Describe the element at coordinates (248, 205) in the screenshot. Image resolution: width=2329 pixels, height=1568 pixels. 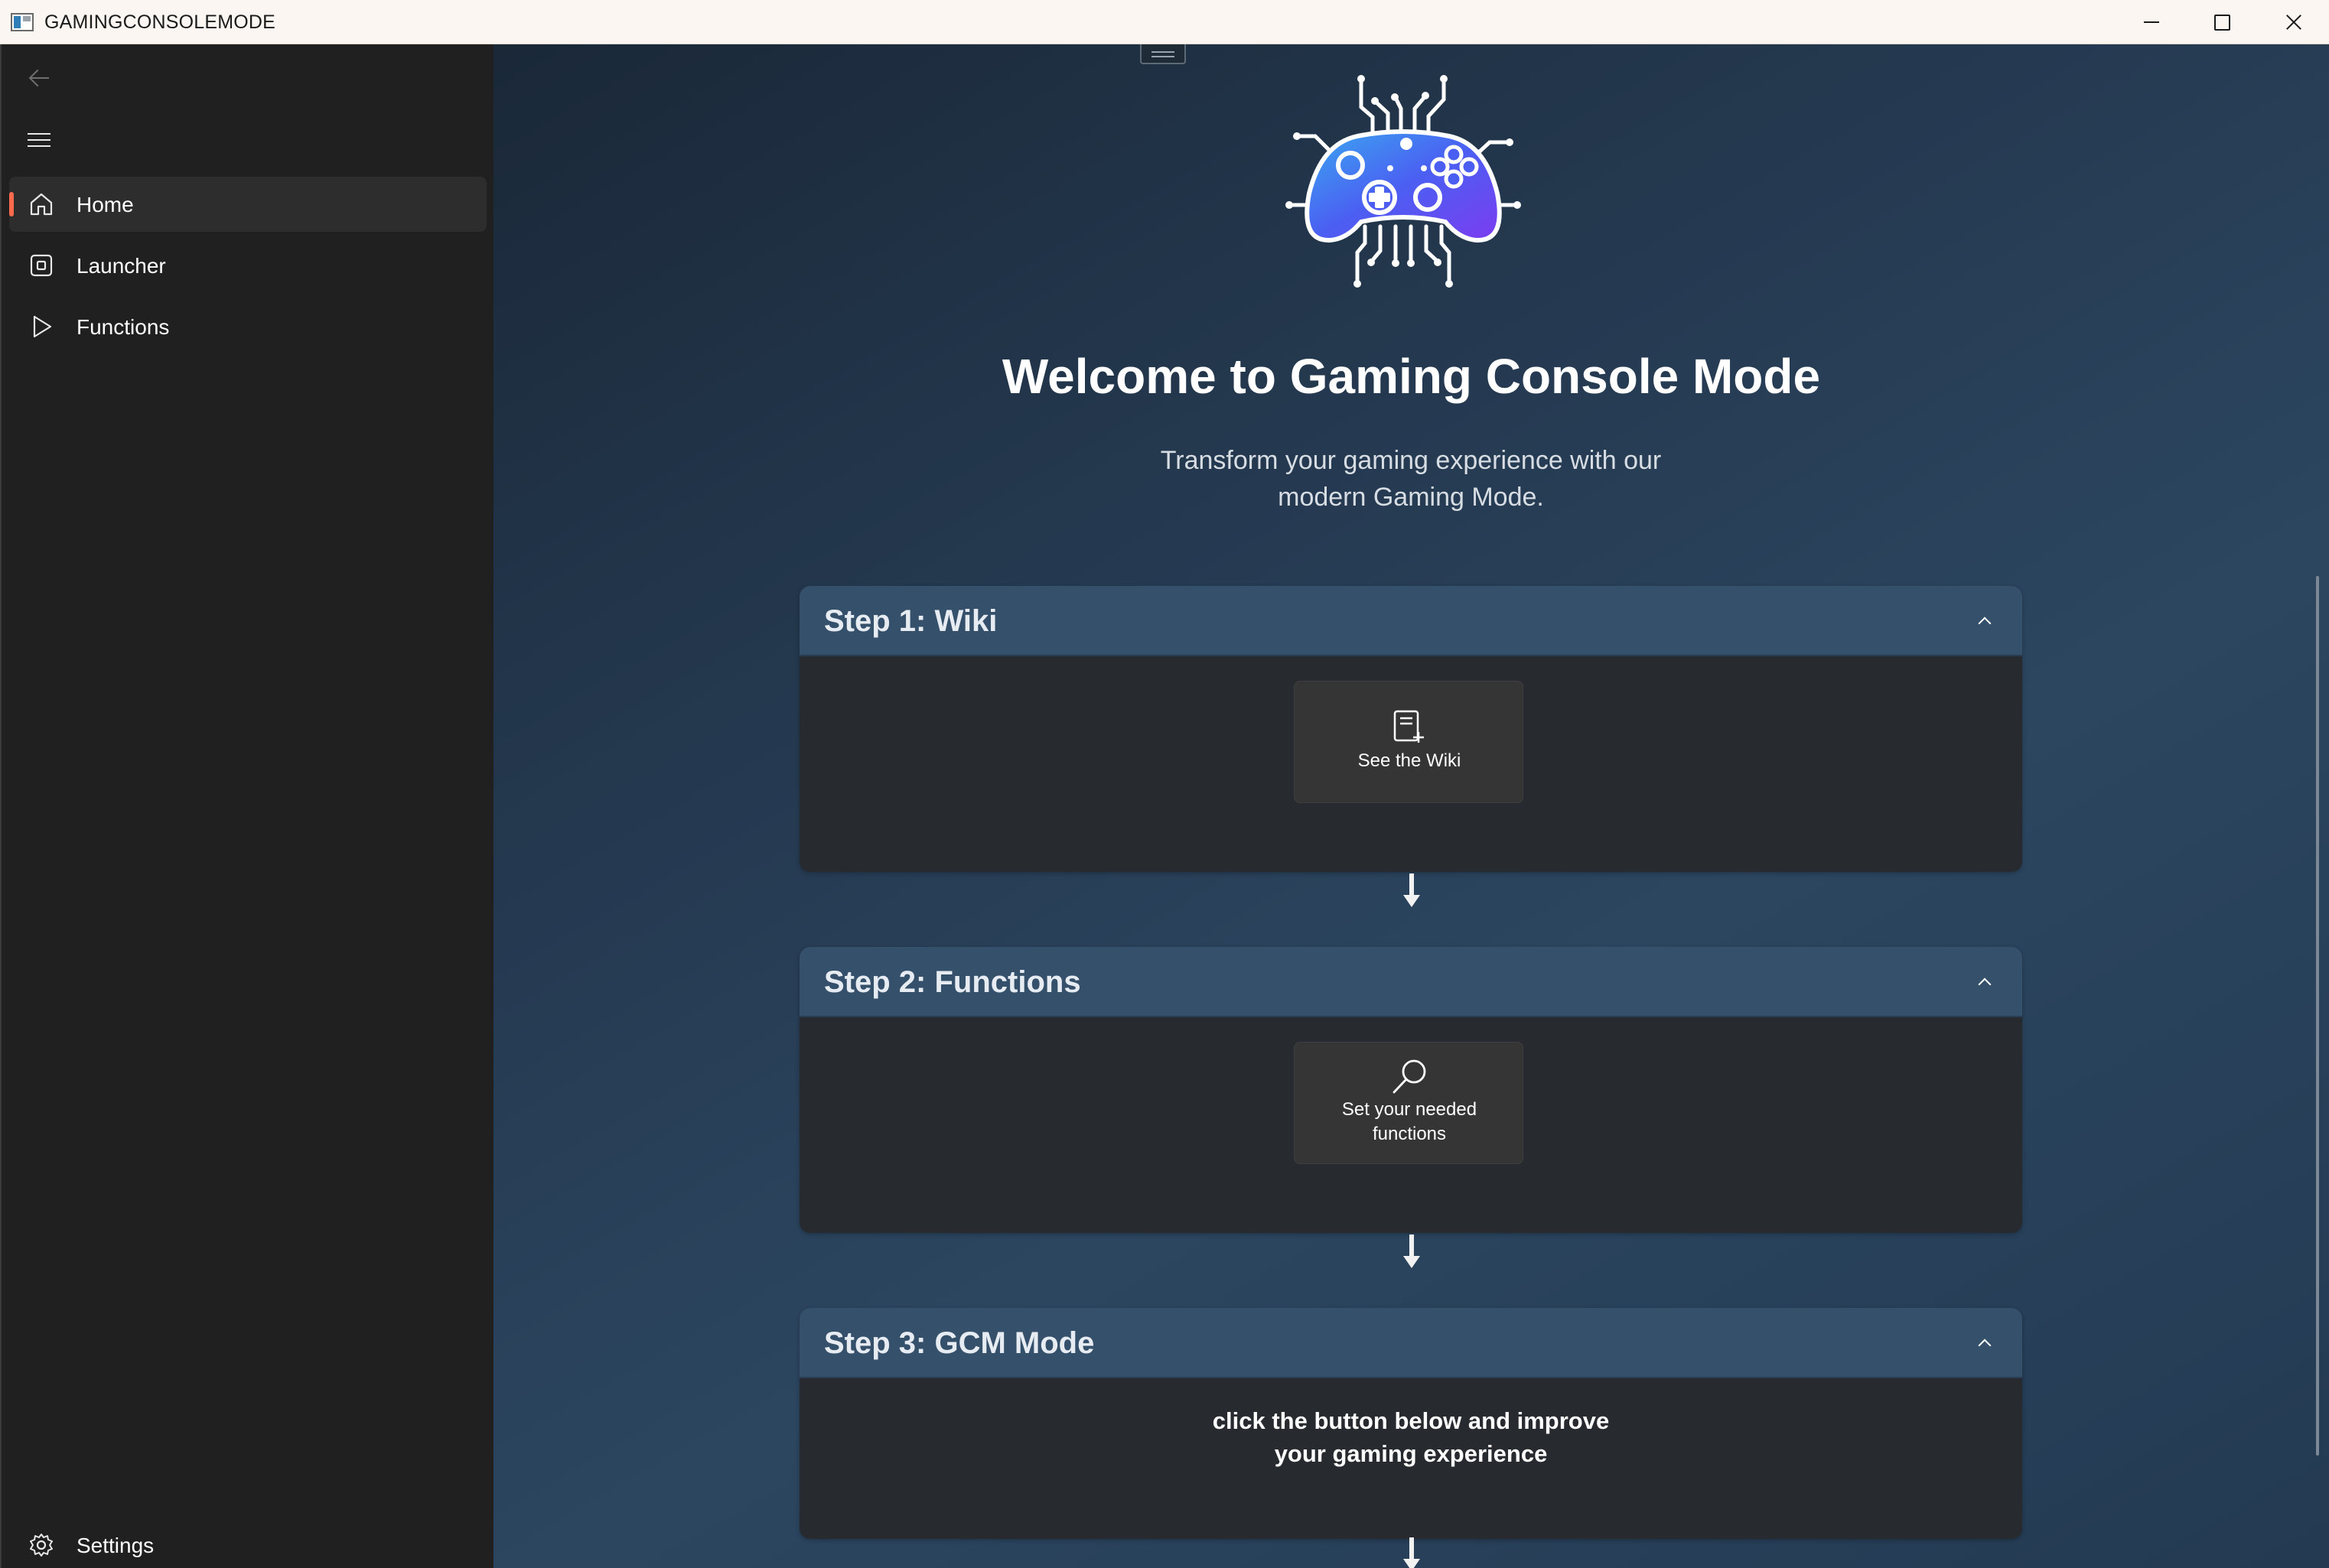
I see `sidebar-item-home: Home` at that location.